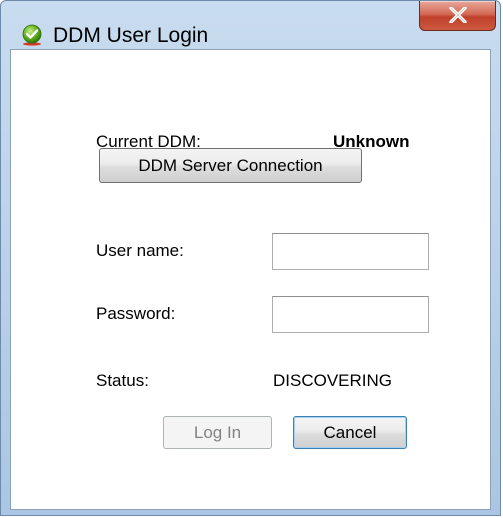  What do you see at coordinates (136, 313) in the screenshot?
I see `password-label: Password:` at bounding box center [136, 313].